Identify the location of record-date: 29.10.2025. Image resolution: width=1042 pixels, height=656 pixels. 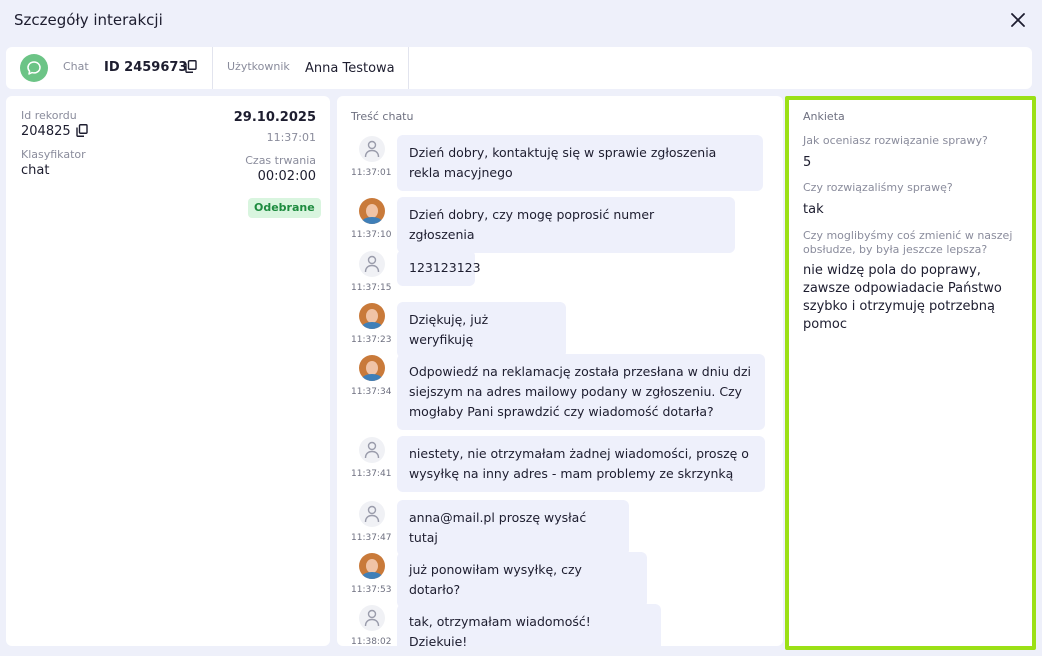
(274, 117).